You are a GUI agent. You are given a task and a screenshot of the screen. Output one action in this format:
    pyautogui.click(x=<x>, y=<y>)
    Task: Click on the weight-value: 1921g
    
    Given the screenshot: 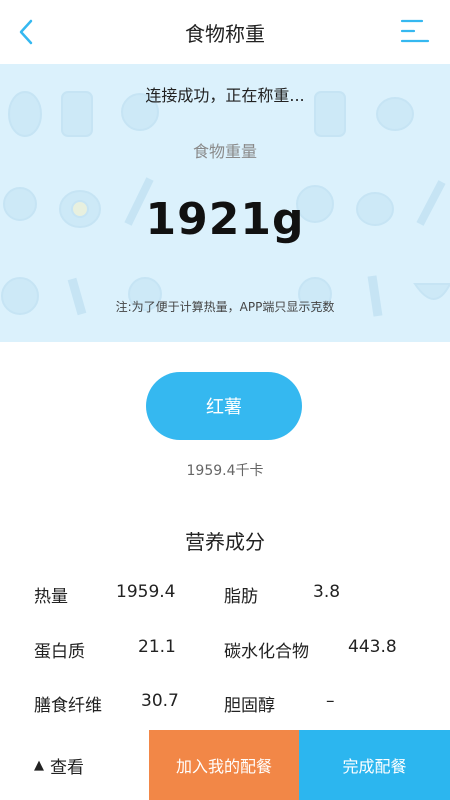 What is the action you would take?
    pyautogui.click(x=225, y=219)
    